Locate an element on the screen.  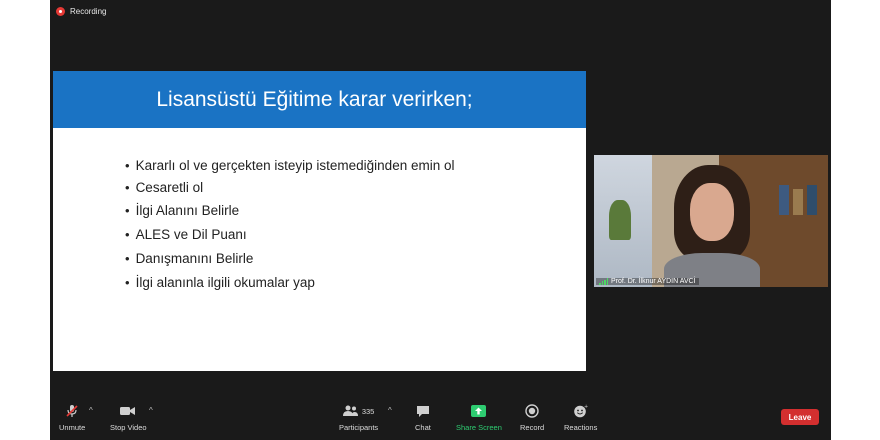
recording-indicator: Recording is located at coordinates (81, 11).